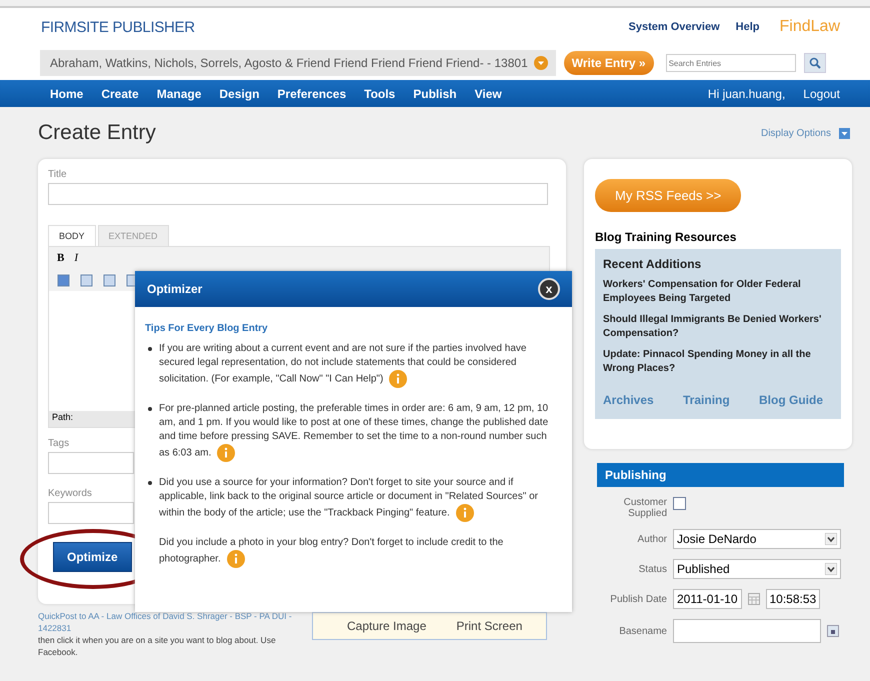  Describe the element at coordinates (642, 631) in the screenshot. I see `field-label: Basename` at that location.